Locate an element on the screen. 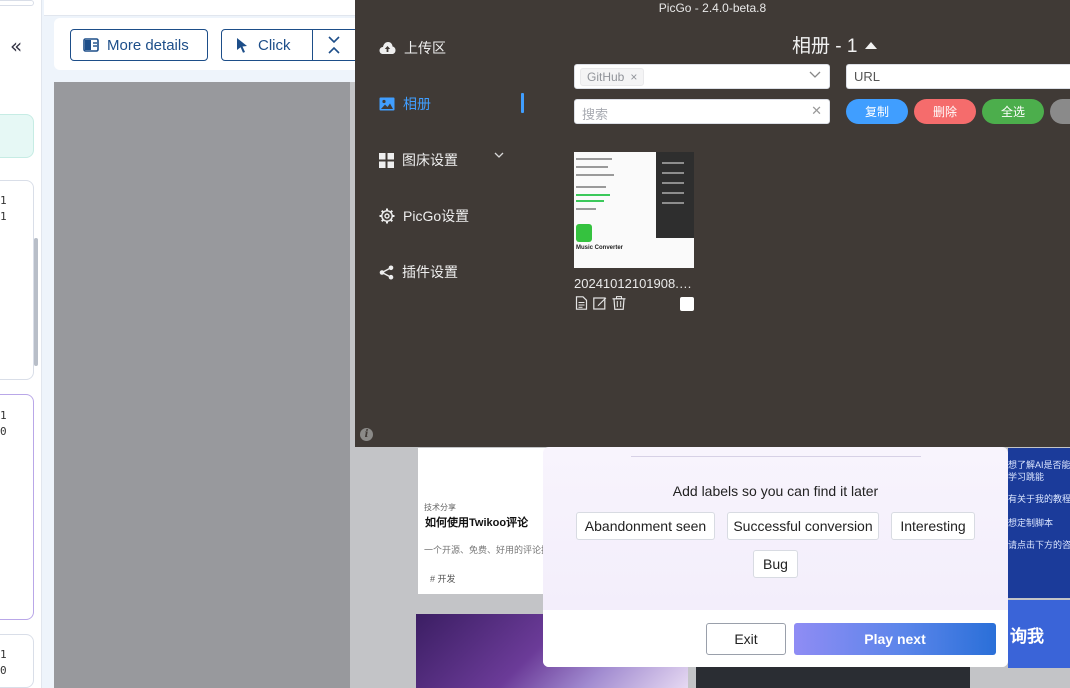  image-bed-select: GitHub × is located at coordinates (702, 76).